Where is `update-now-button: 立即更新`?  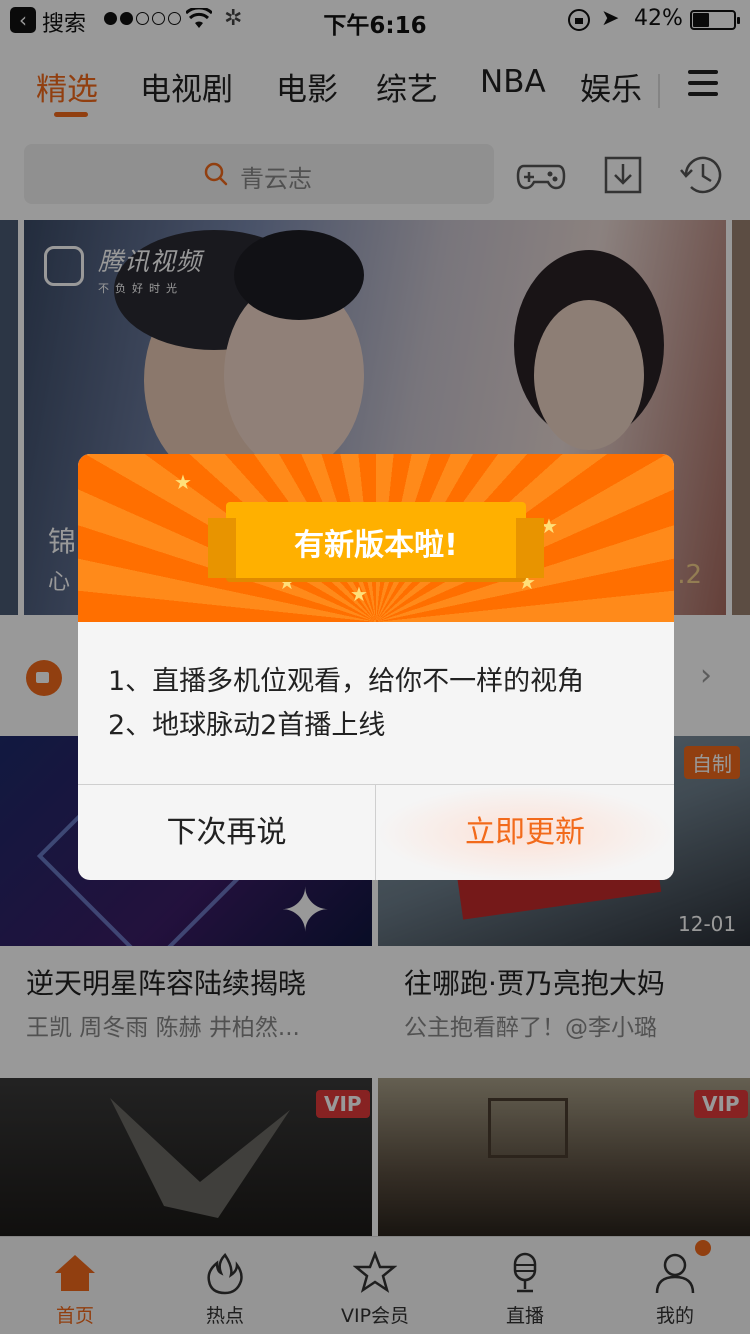 update-now-button: 立即更新 is located at coordinates (525, 832).